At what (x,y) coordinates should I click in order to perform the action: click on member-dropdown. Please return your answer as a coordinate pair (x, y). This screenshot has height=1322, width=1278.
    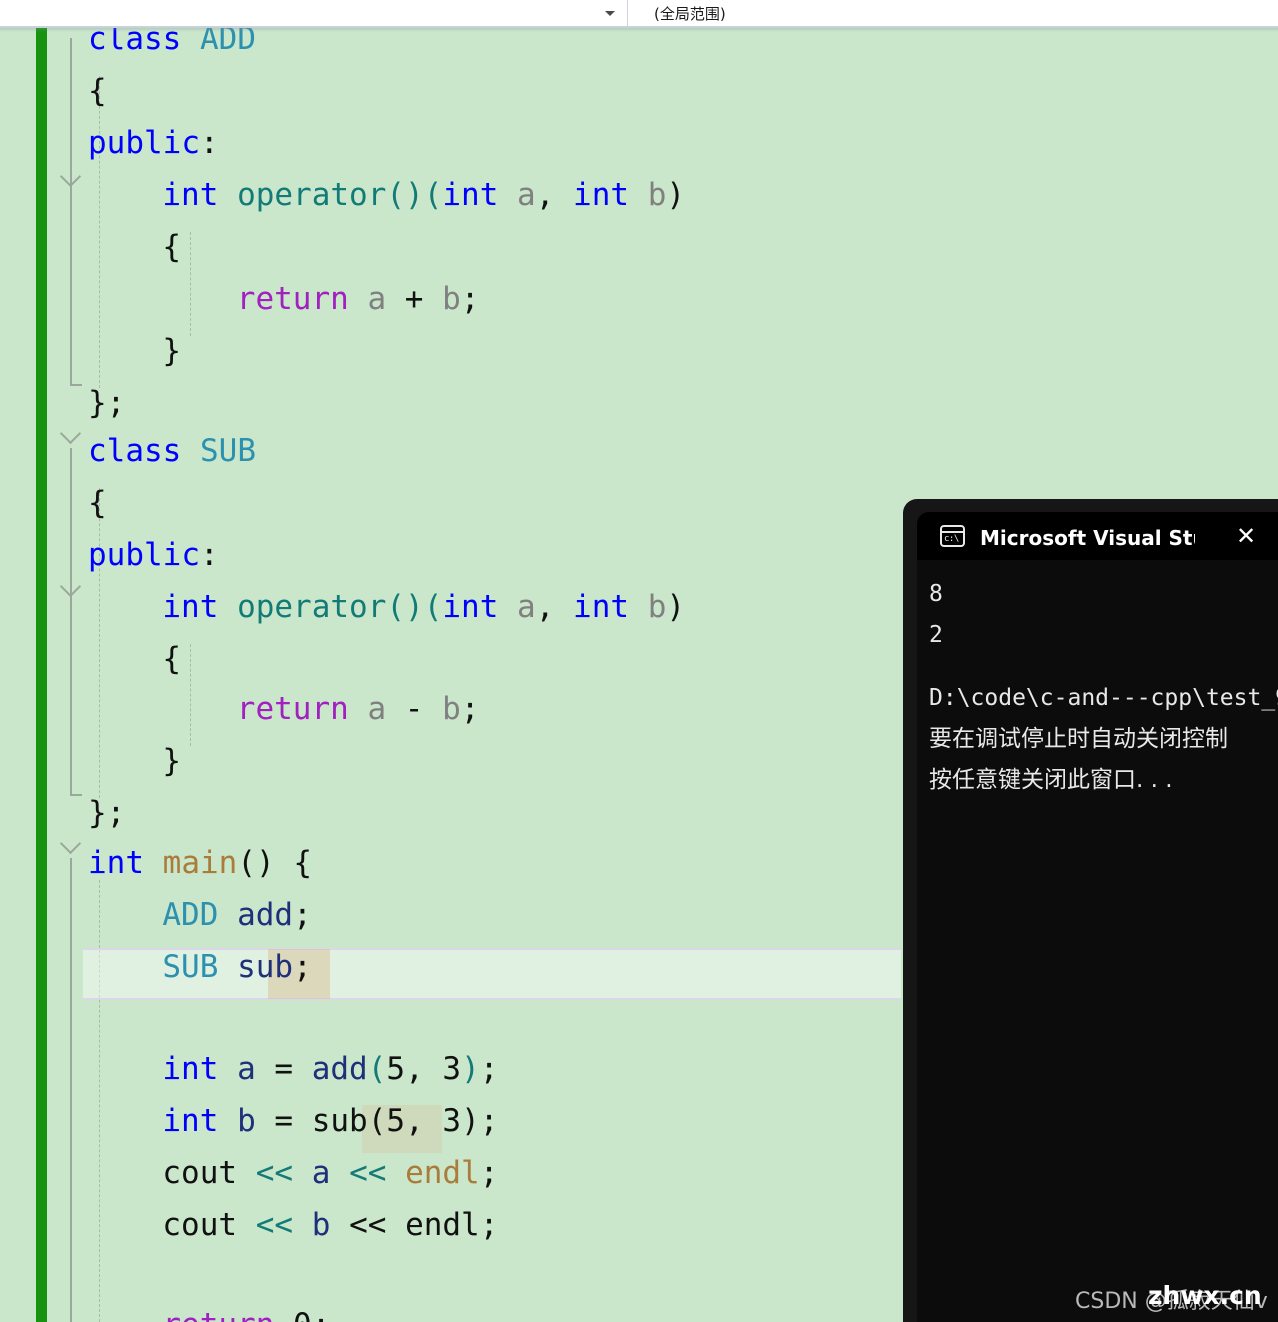
    Looking at the image, I should click on (314, 13).